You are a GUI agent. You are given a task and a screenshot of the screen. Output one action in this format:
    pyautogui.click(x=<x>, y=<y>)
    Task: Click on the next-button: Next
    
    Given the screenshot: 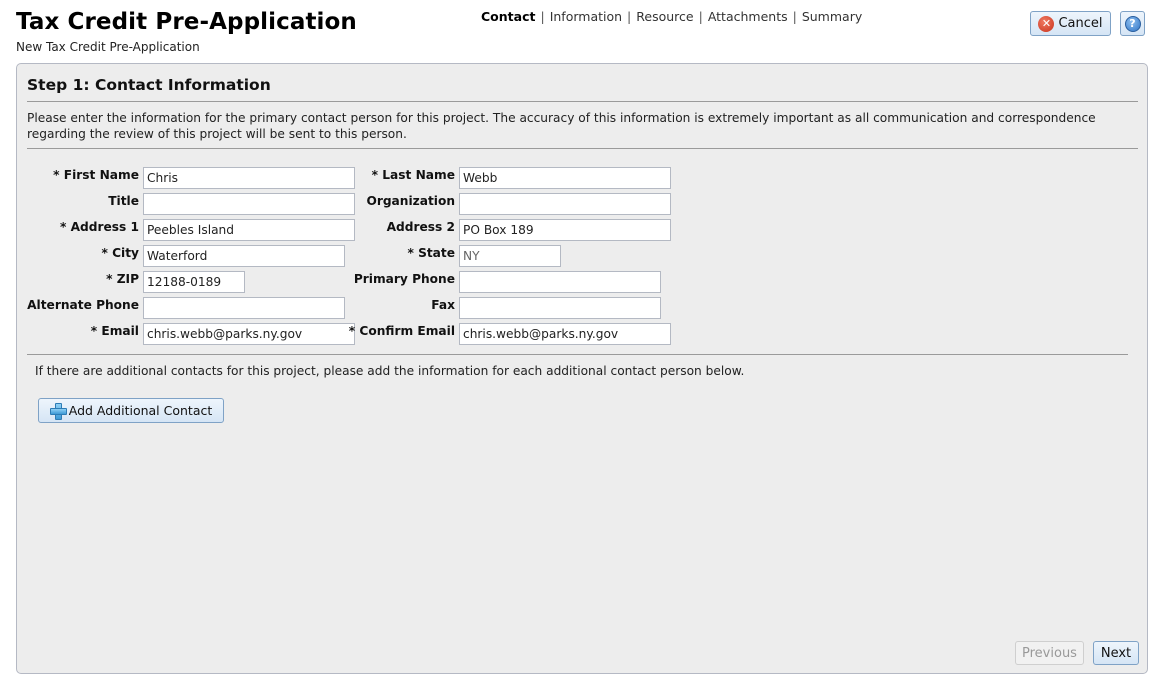 What is the action you would take?
    pyautogui.click(x=1116, y=653)
    